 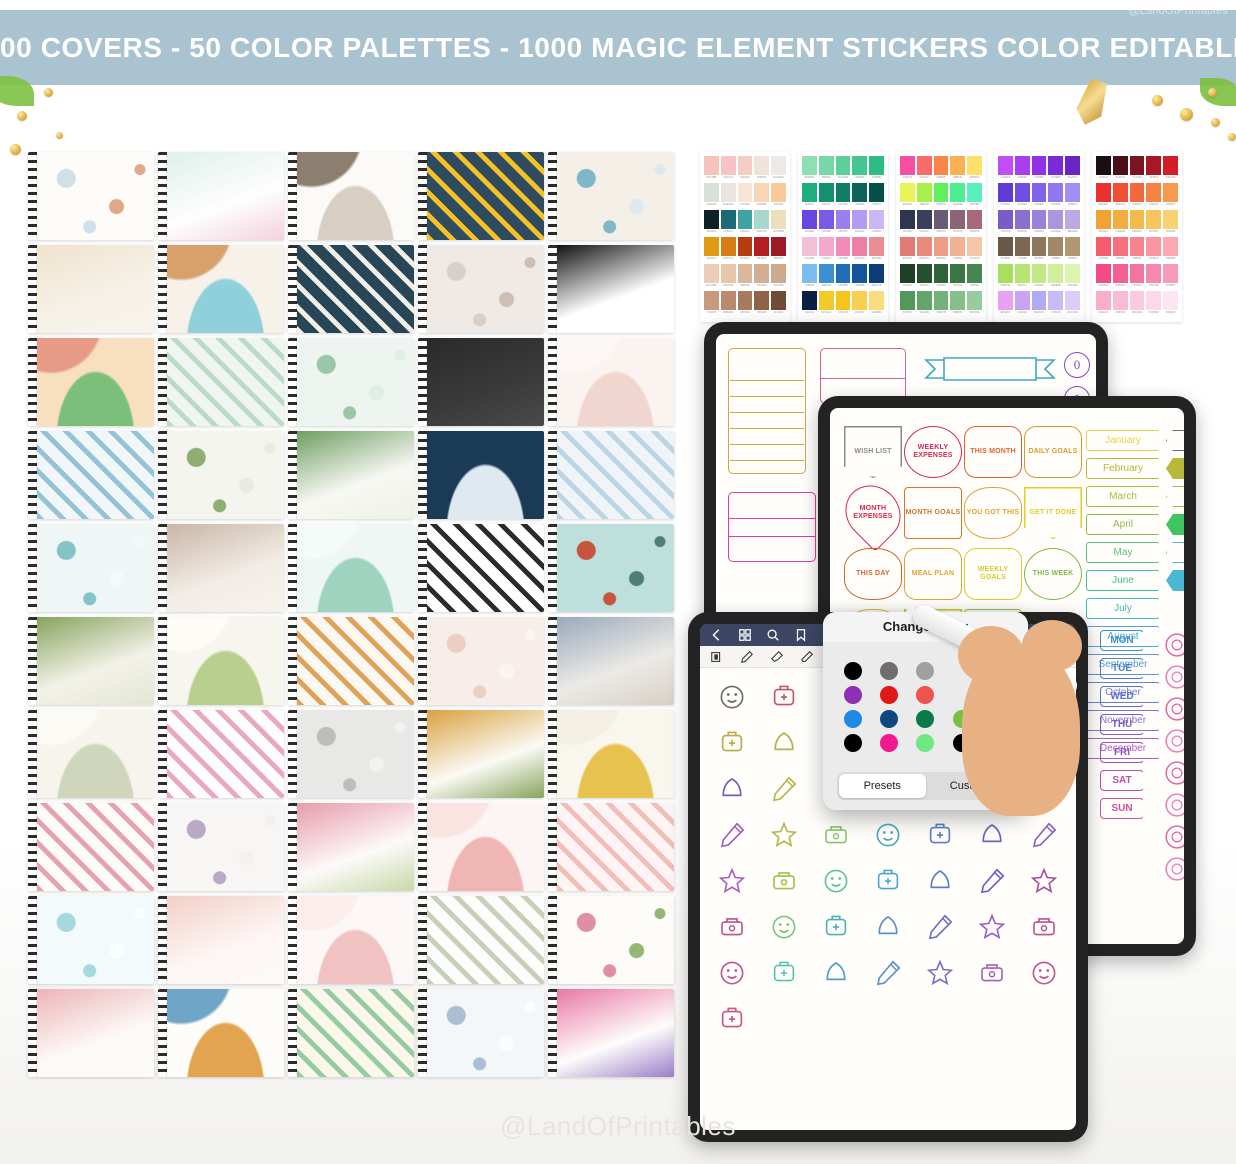 What do you see at coordinates (888, 927) in the screenshot?
I see `lollipop-icon` at bounding box center [888, 927].